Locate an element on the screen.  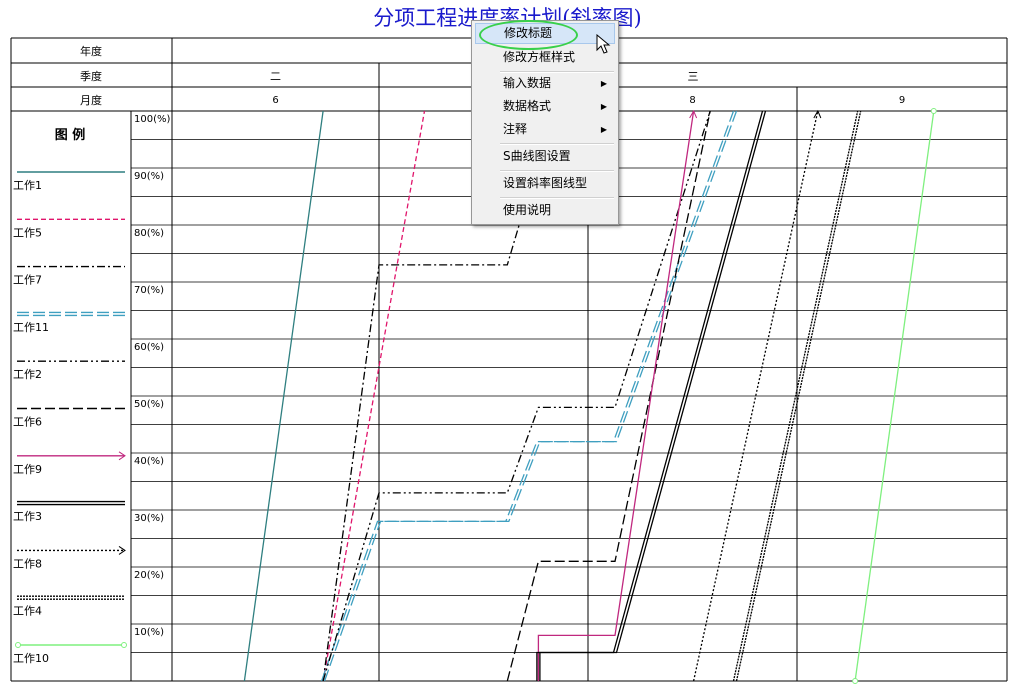
y-tick-label: 20(%) is located at coordinates (149, 575).